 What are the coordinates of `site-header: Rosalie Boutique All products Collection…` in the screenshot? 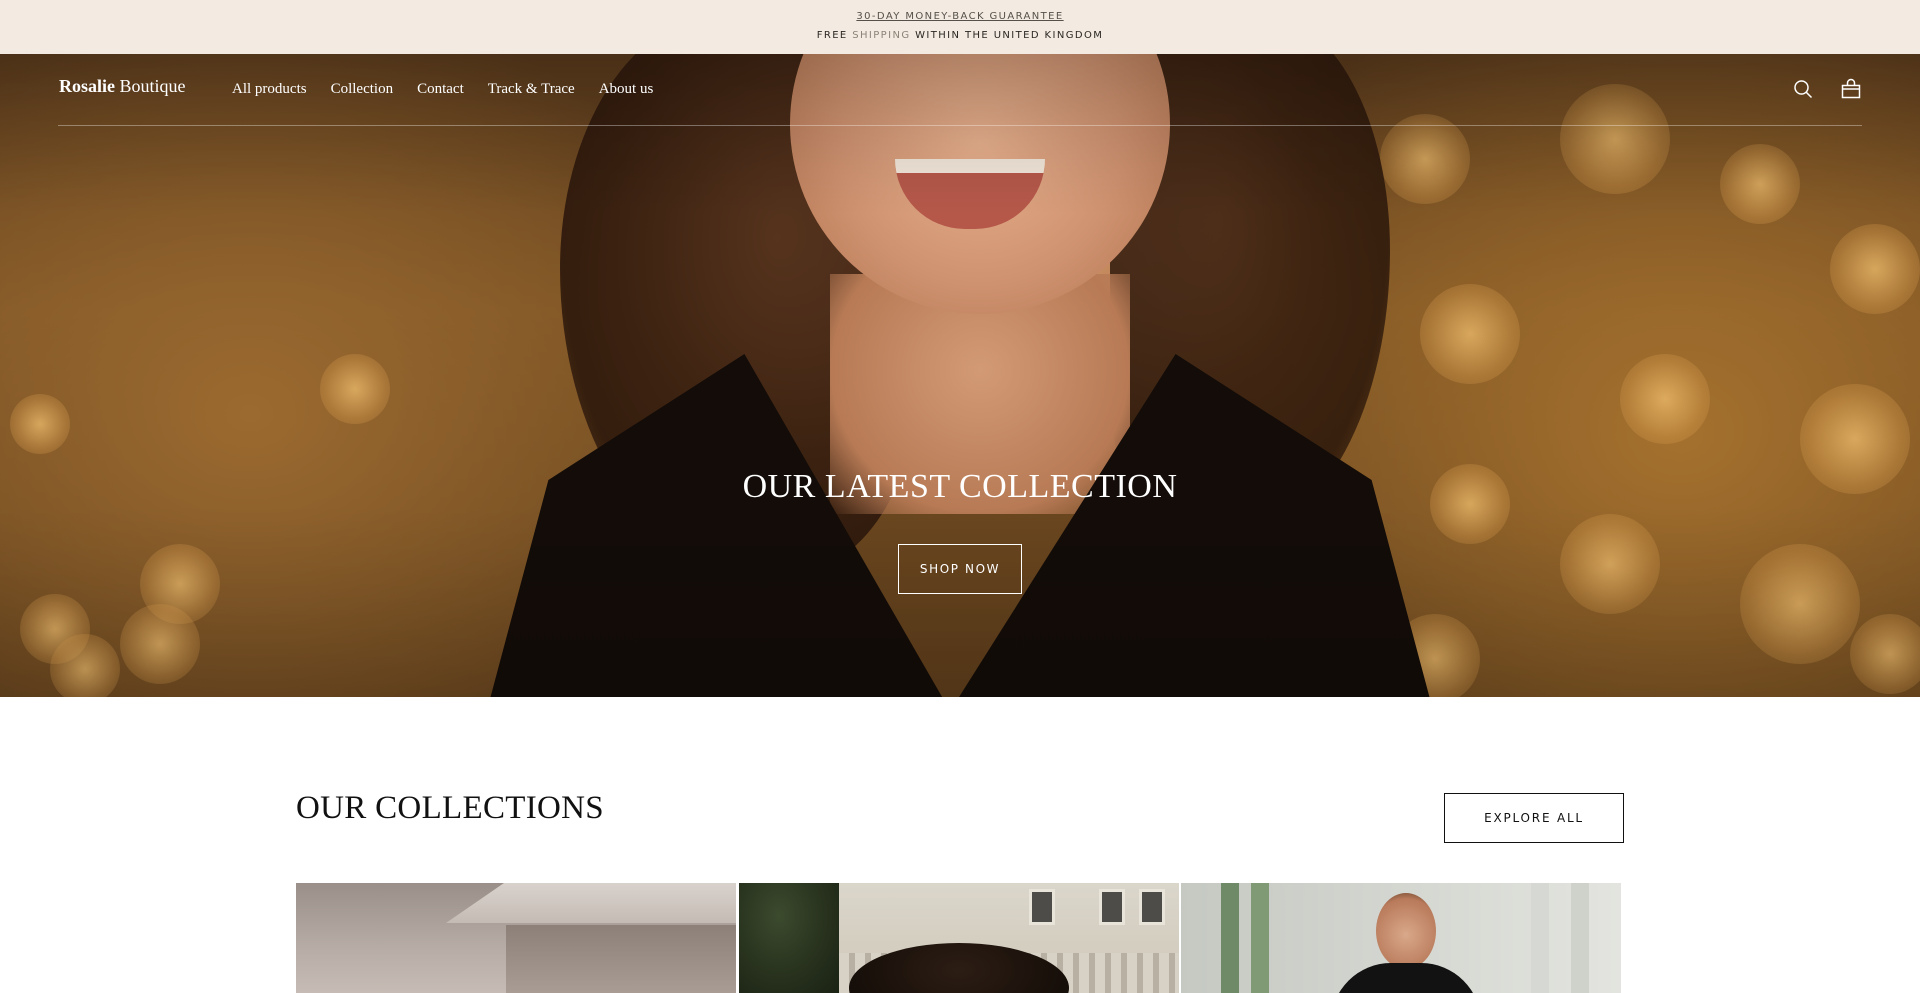 It's located at (960, 90).